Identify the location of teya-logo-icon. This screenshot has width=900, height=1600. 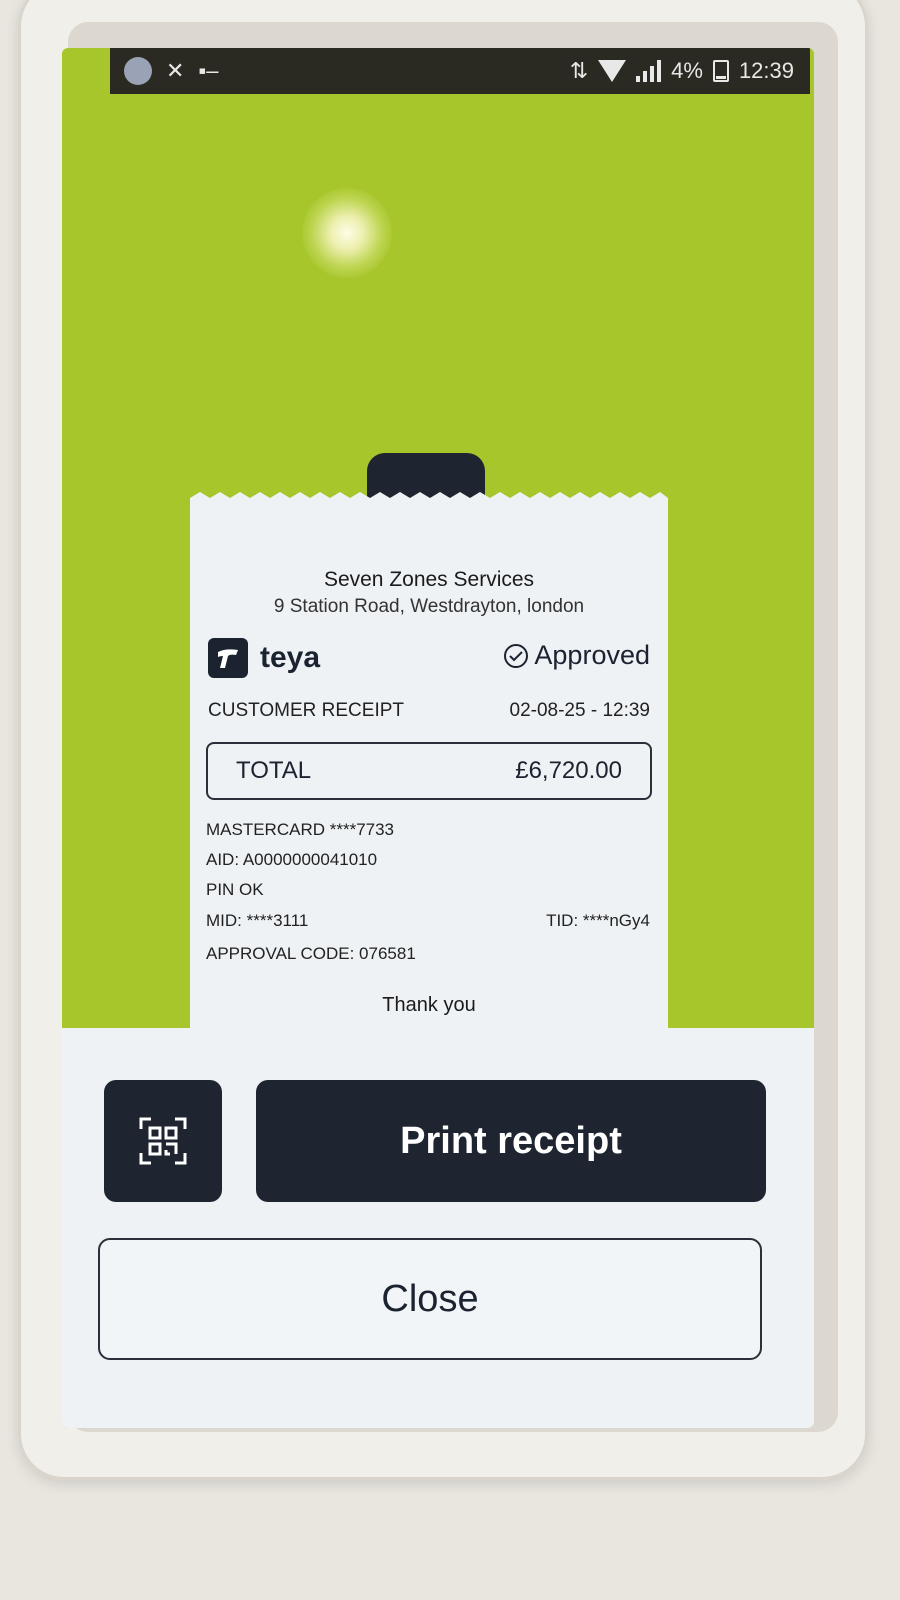
(228, 658).